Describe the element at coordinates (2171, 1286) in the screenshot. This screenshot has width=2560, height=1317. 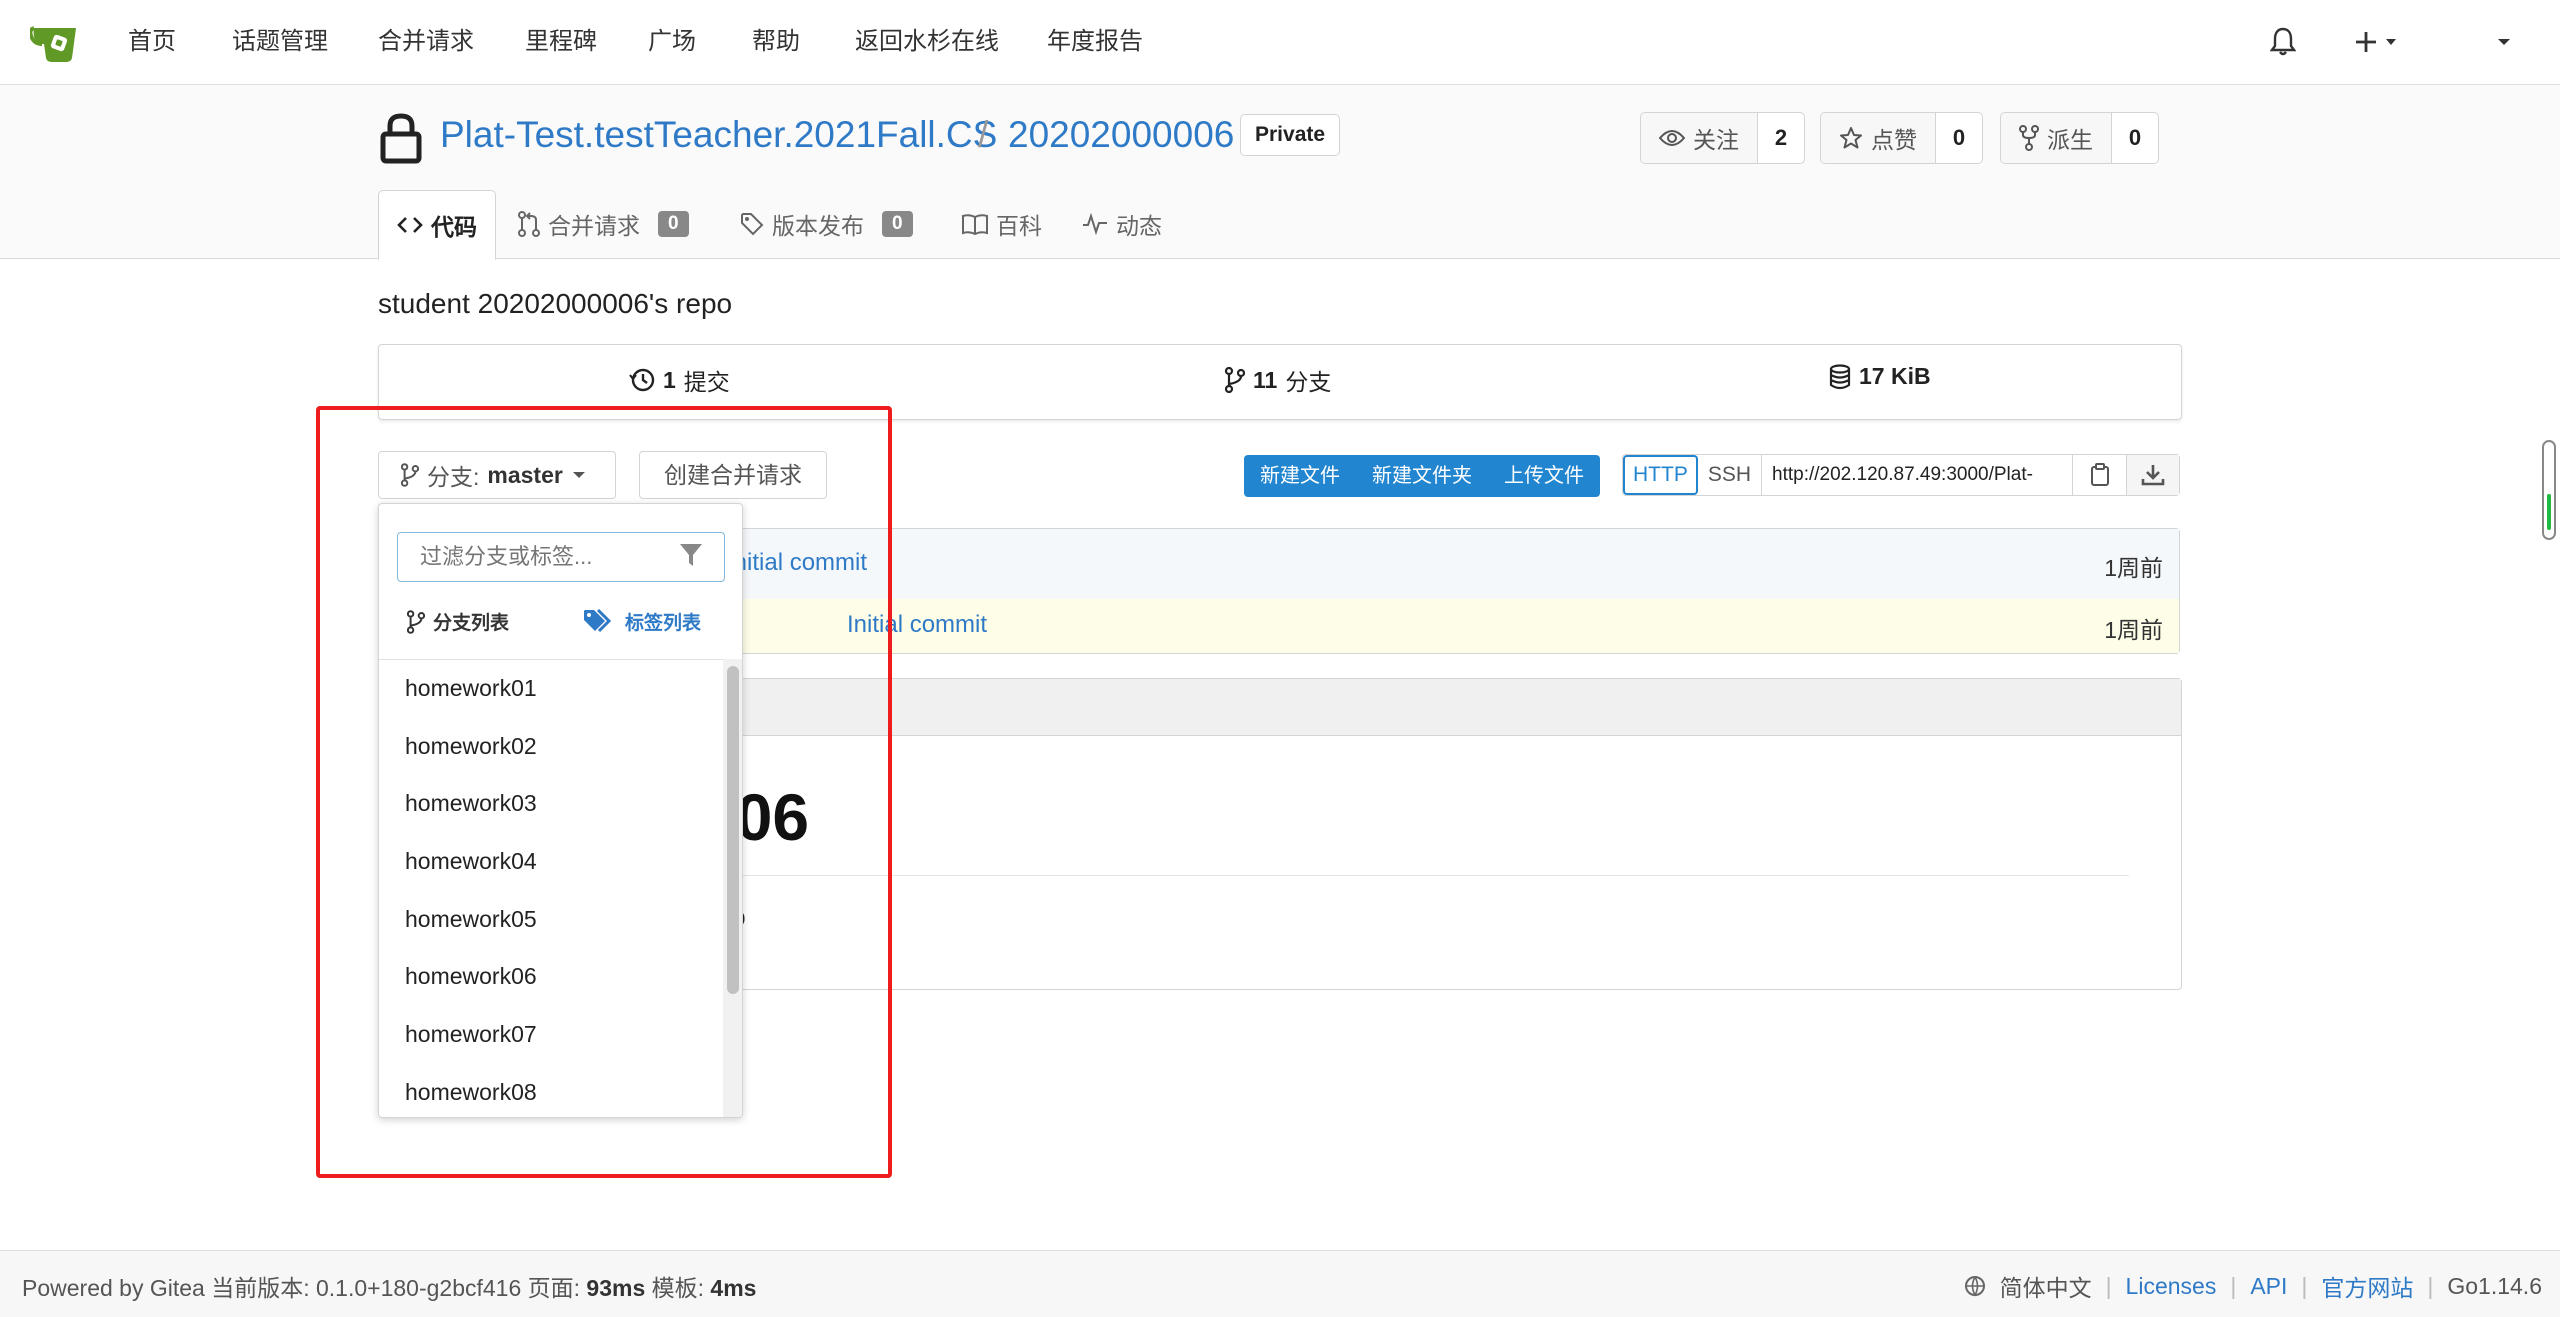
I see `licenses-link: Licenses` at that location.